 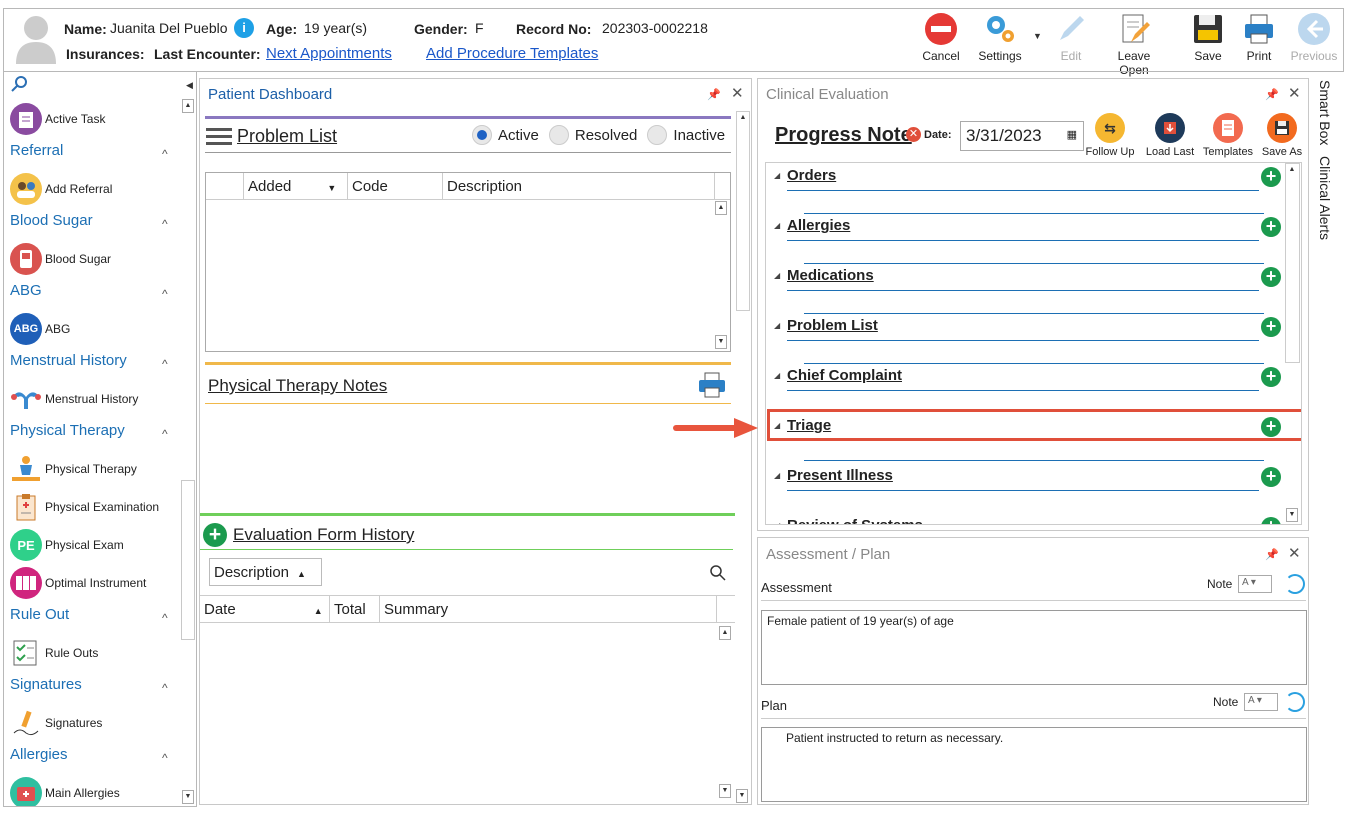 I want to click on leave-open-button: Leave Open, so click(x=1134, y=44).